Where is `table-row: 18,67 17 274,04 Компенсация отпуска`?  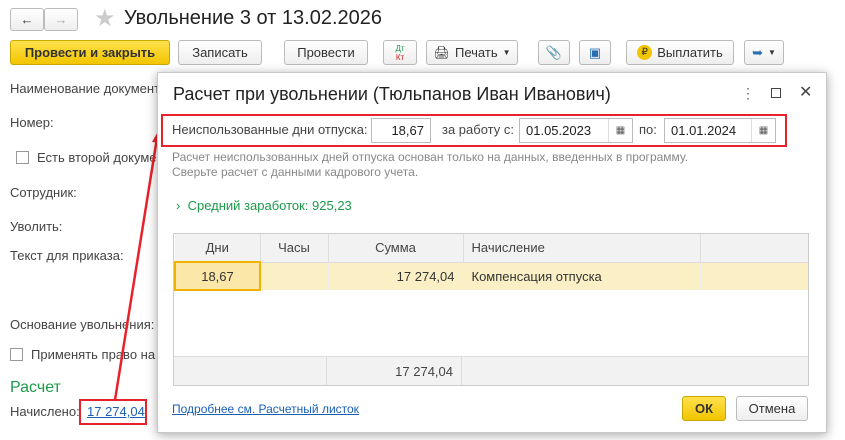
table-row: 18,67 17 274,04 Компенсация отпуска is located at coordinates (491, 276).